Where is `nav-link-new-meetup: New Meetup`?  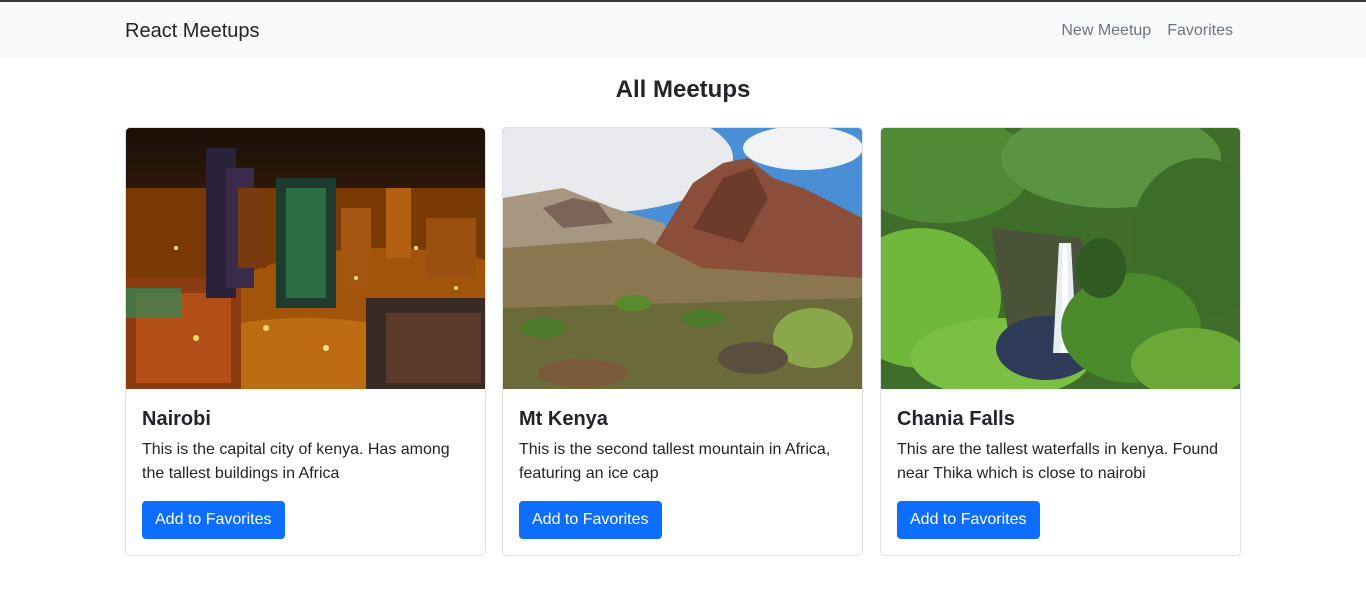 nav-link-new-meetup: New Meetup is located at coordinates (1106, 31).